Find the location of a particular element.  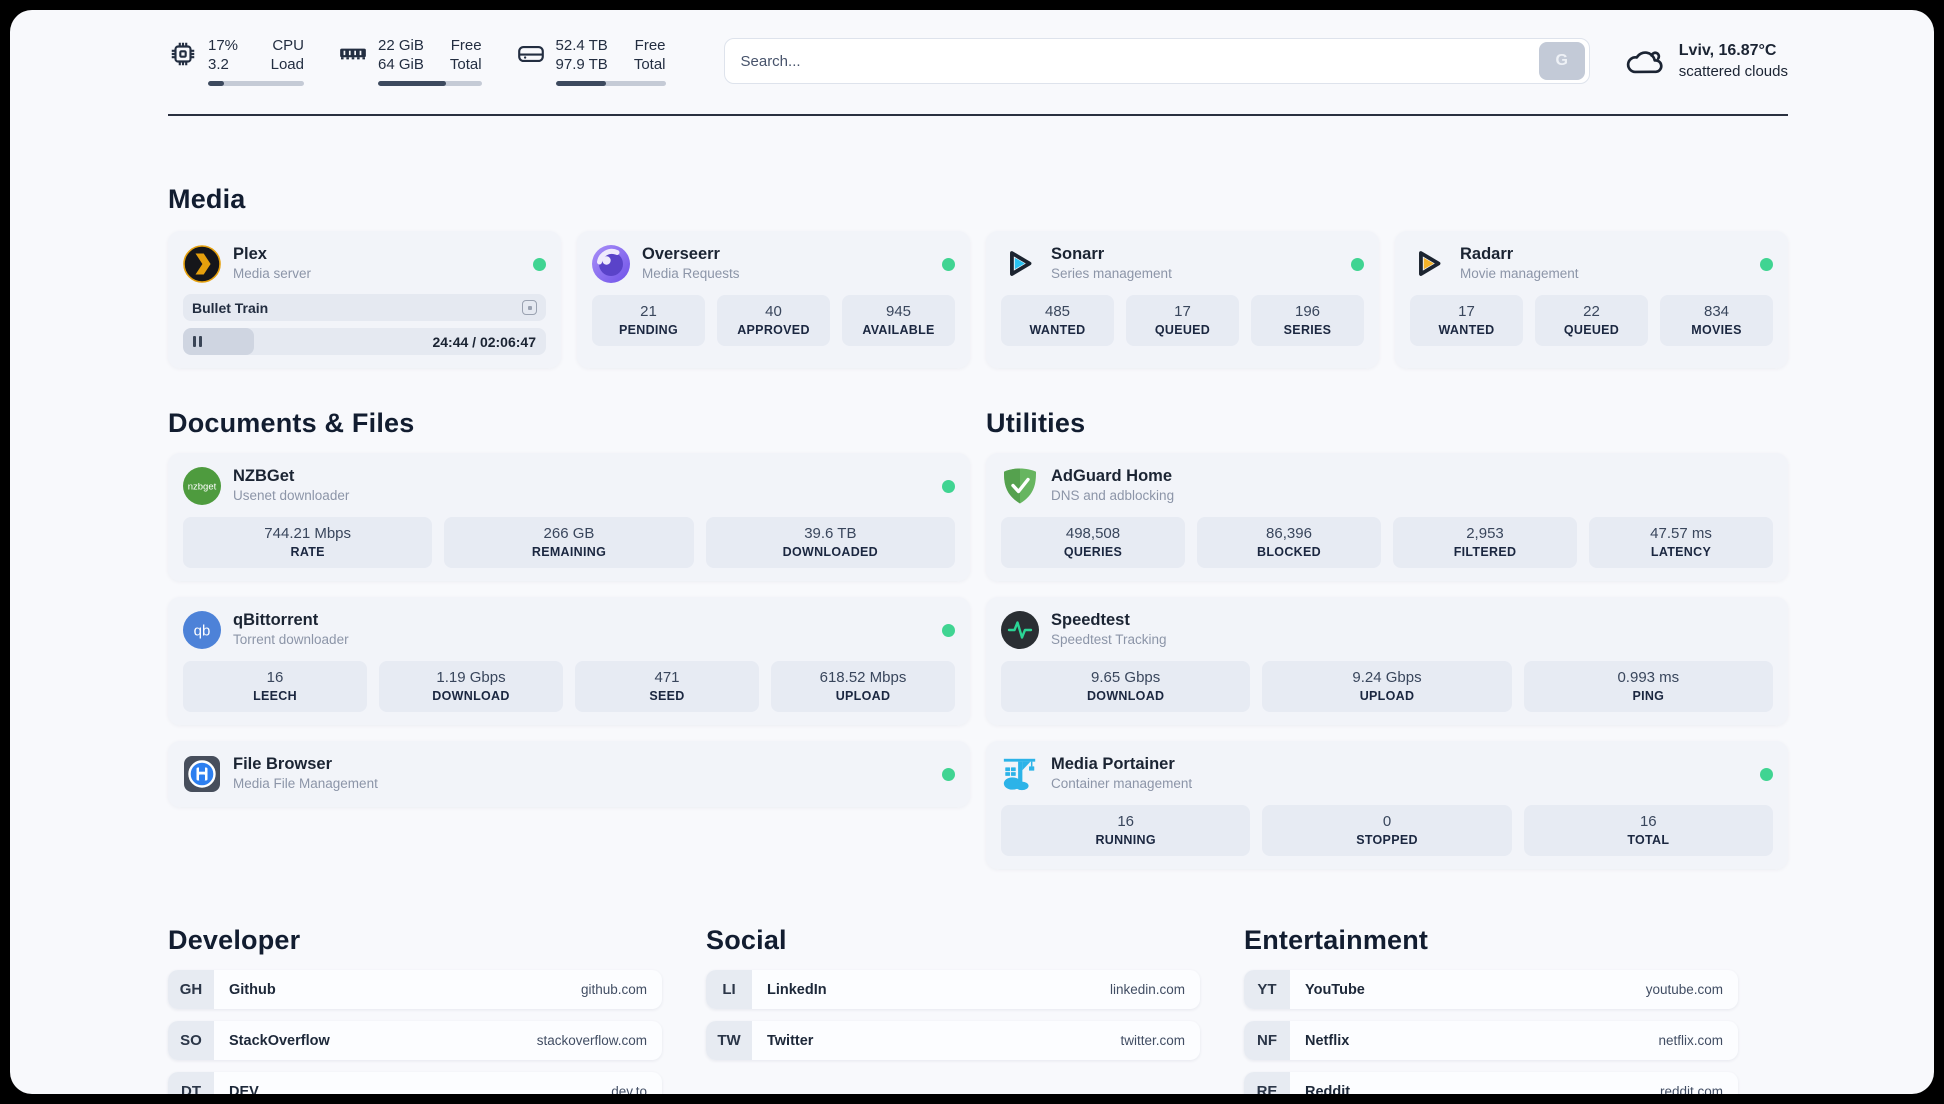

stat-remaining: 266 GB REMAINING is located at coordinates (569, 542).